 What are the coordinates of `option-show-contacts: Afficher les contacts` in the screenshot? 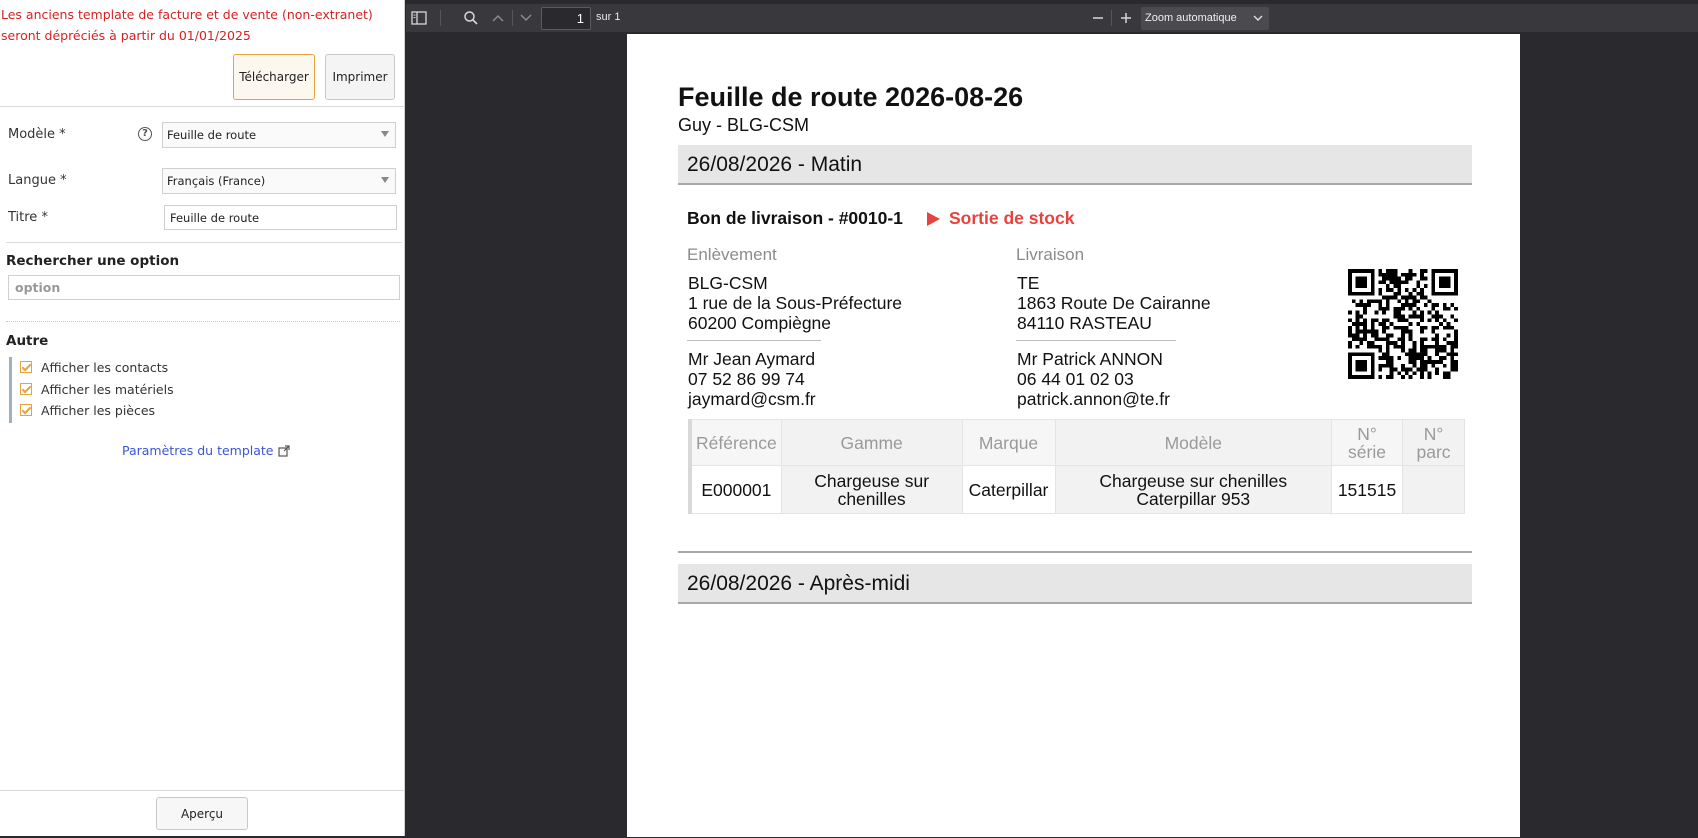 It's located at (94, 367).